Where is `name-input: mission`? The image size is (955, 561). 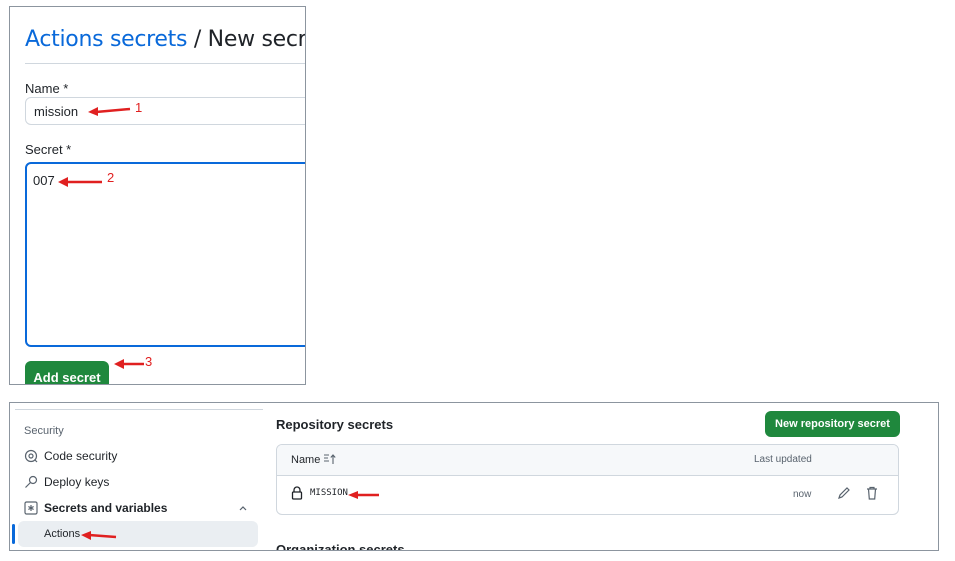 name-input: mission is located at coordinates (165, 111).